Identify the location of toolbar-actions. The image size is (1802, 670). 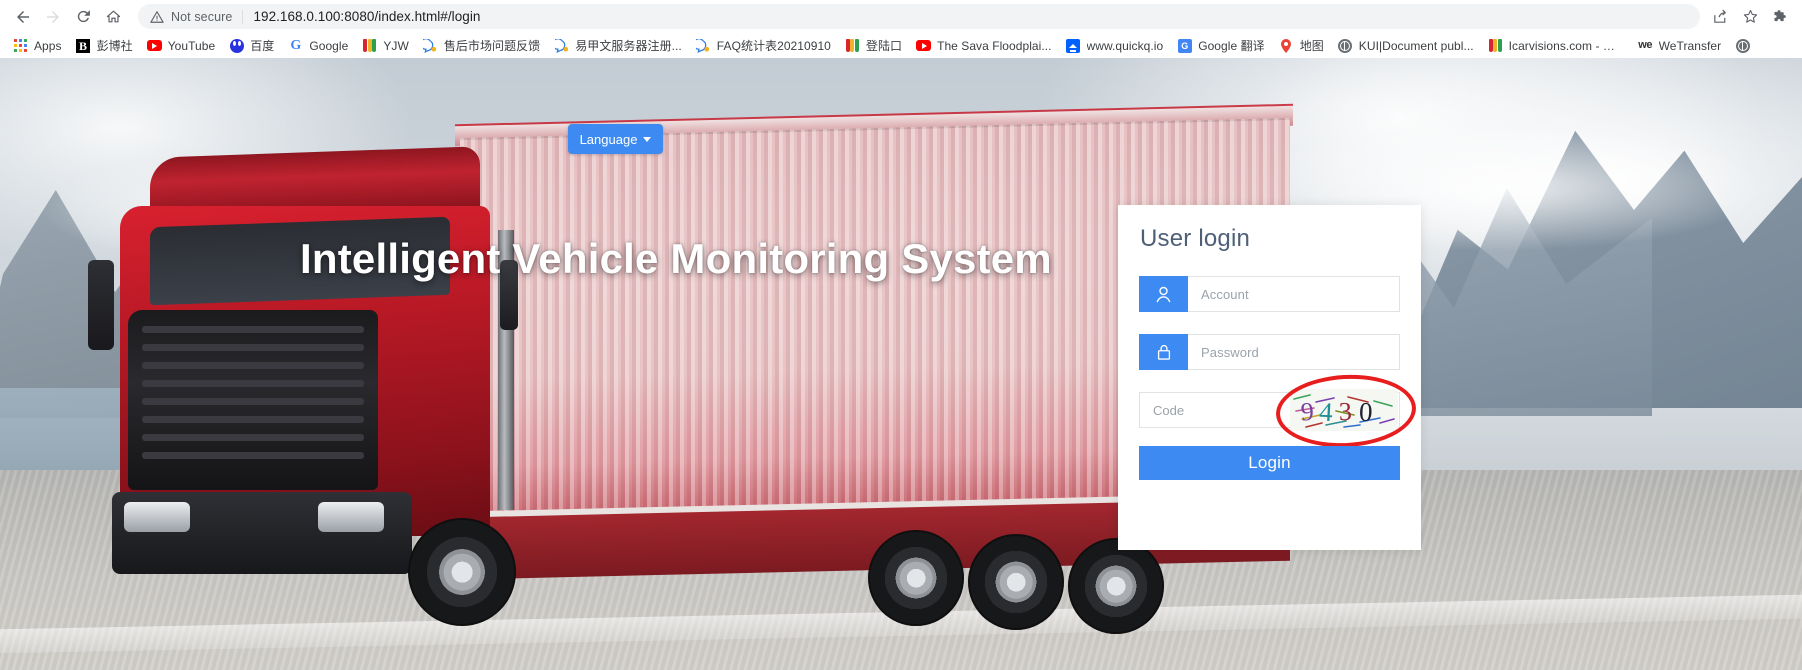
(1750, 17).